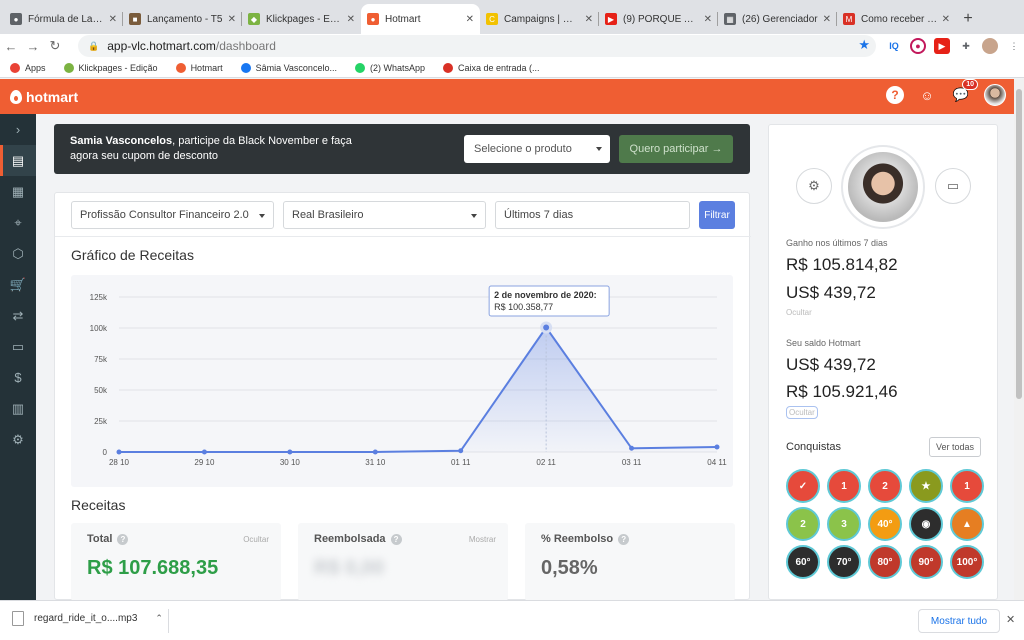 The width and height of the screenshot is (1024, 640). What do you see at coordinates (926, 524) in the screenshot?
I see `achievement-medal: ◉` at bounding box center [926, 524].